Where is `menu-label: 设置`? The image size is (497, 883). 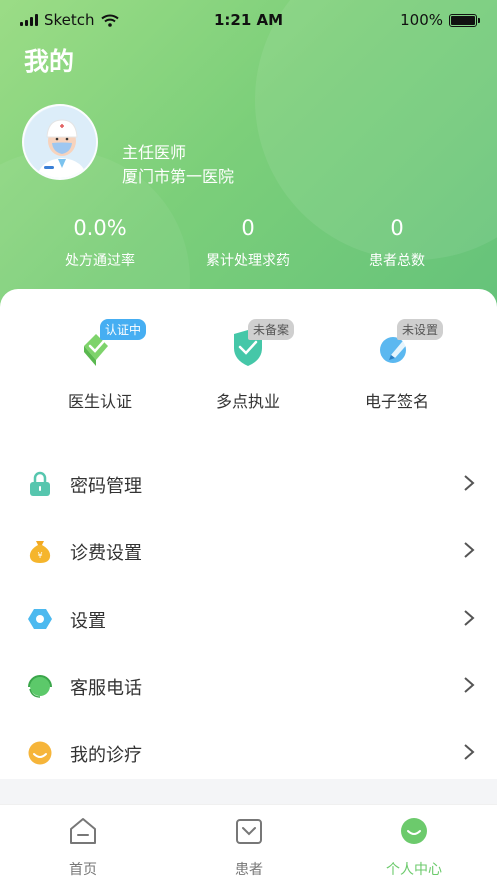
menu-label: 设置 is located at coordinates (88, 621).